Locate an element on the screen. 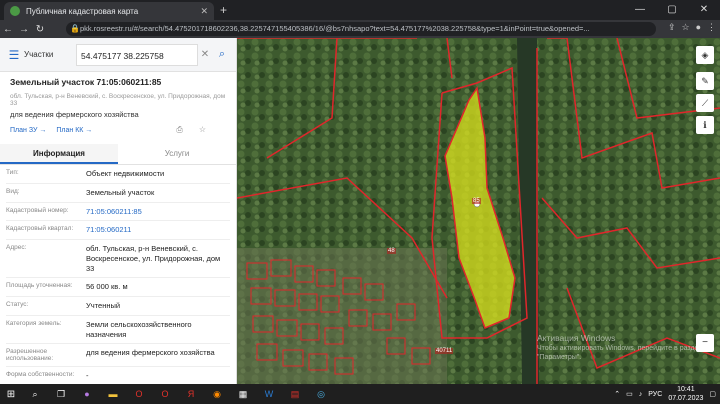  close-window-icon: ✕ is located at coordinates (704, 10).